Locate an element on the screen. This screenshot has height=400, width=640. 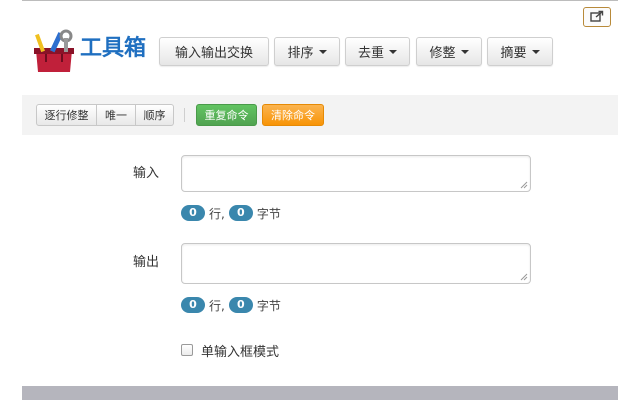
footer-bar is located at coordinates (320, 393).